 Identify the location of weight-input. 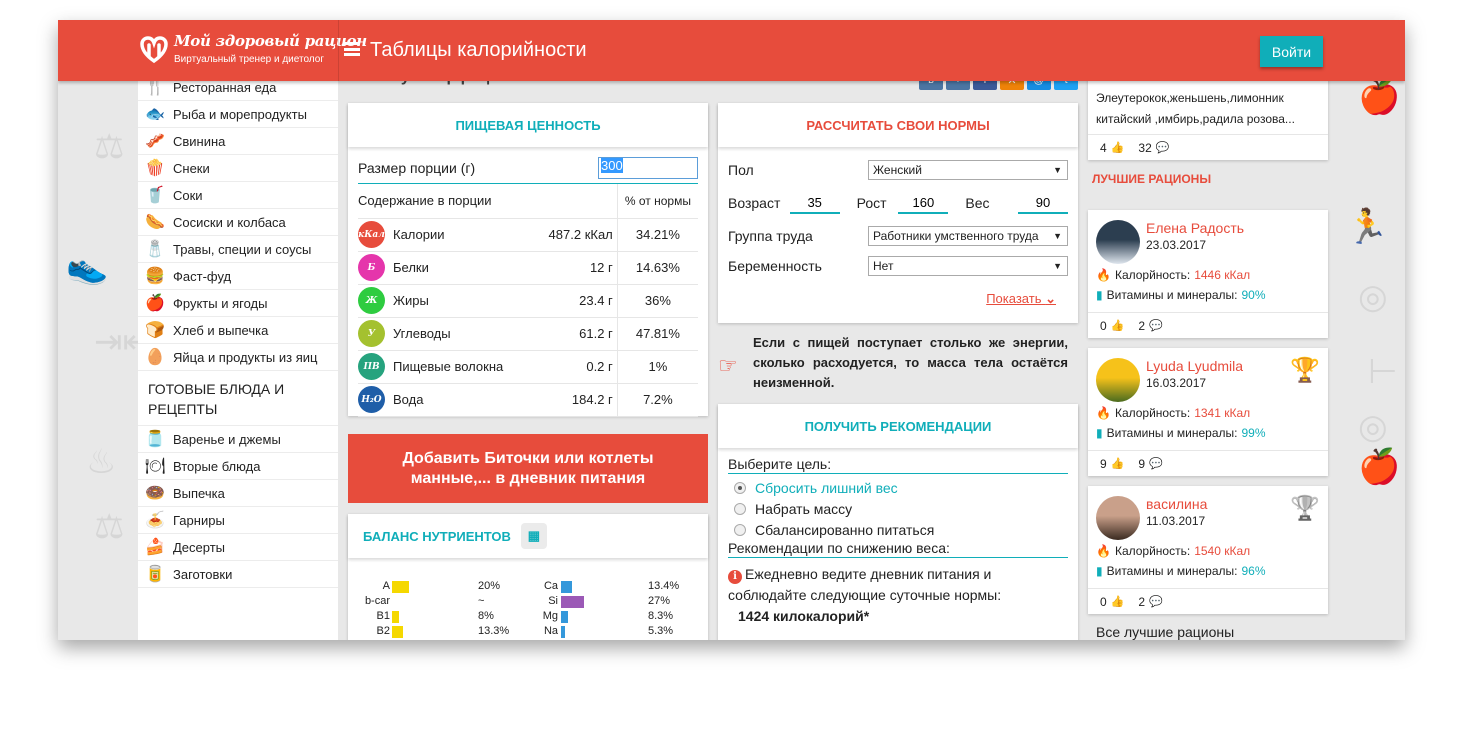
(1043, 203).